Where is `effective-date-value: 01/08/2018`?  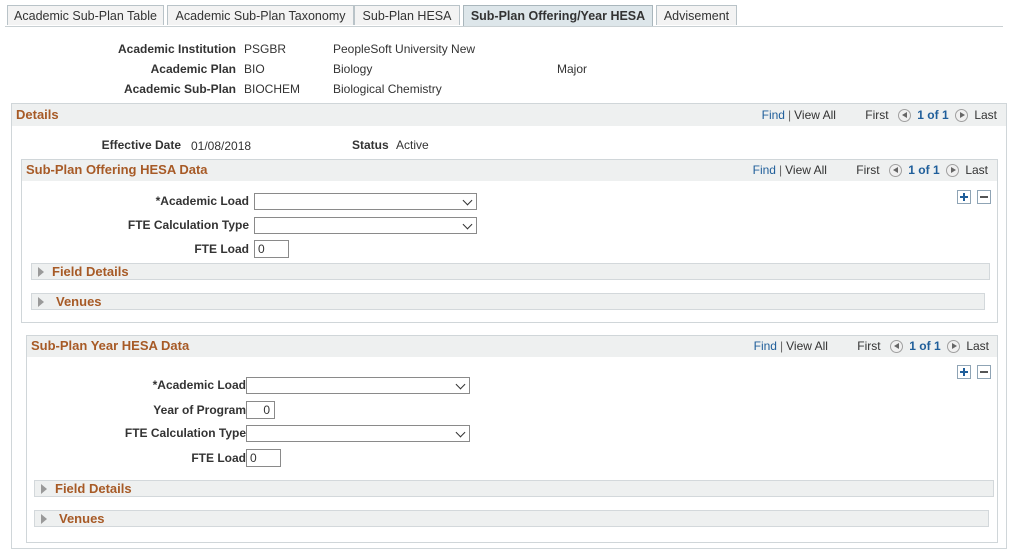 effective-date-value: 01/08/2018 is located at coordinates (221, 146).